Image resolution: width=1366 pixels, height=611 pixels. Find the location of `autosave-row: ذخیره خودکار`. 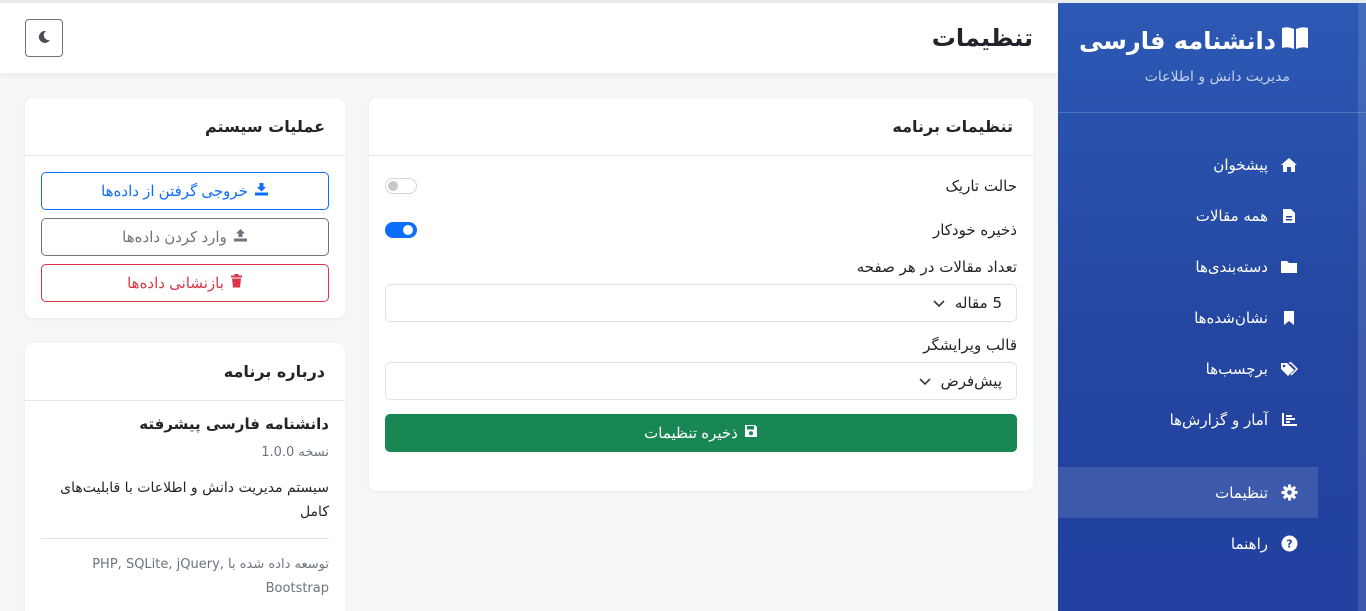

autosave-row: ذخیره خودکار is located at coordinates (701, 230).